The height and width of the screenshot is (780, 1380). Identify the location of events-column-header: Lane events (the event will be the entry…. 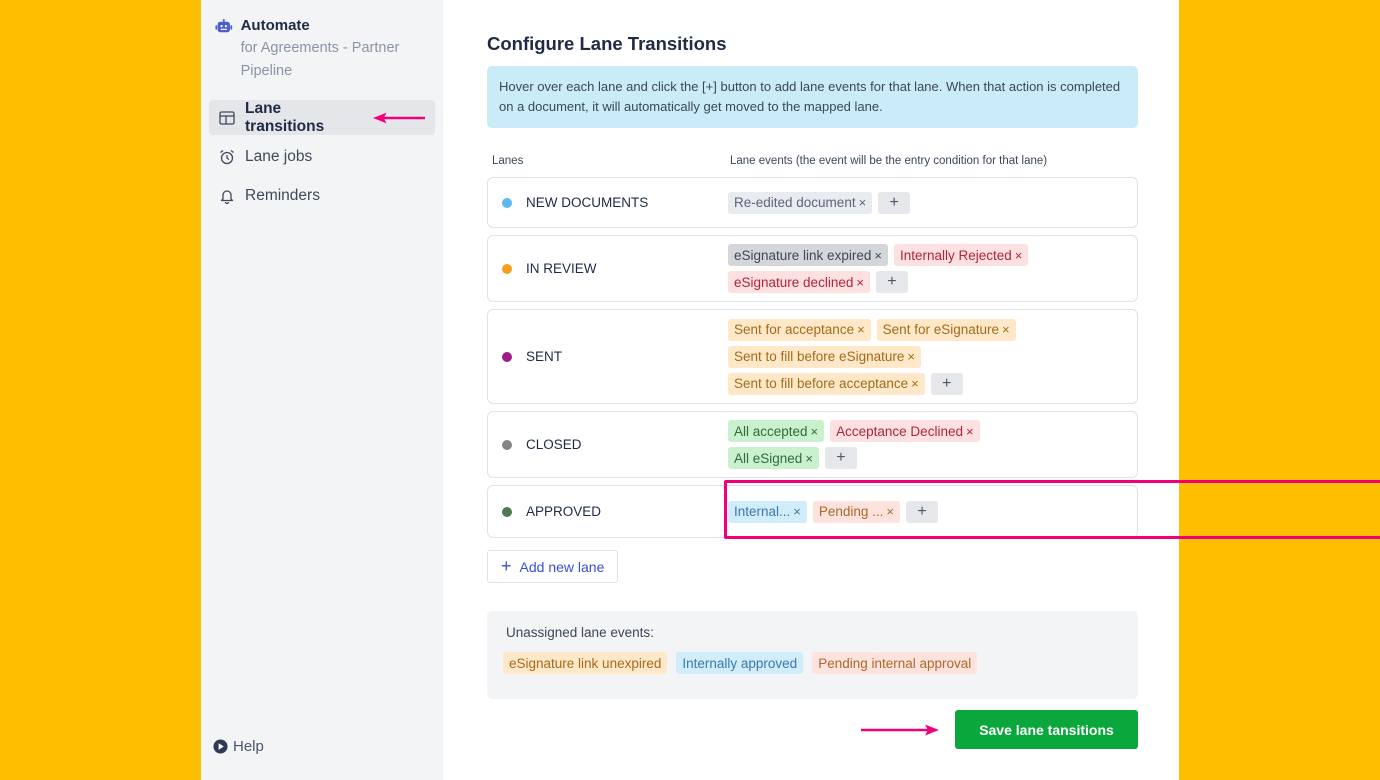
(889, 161).